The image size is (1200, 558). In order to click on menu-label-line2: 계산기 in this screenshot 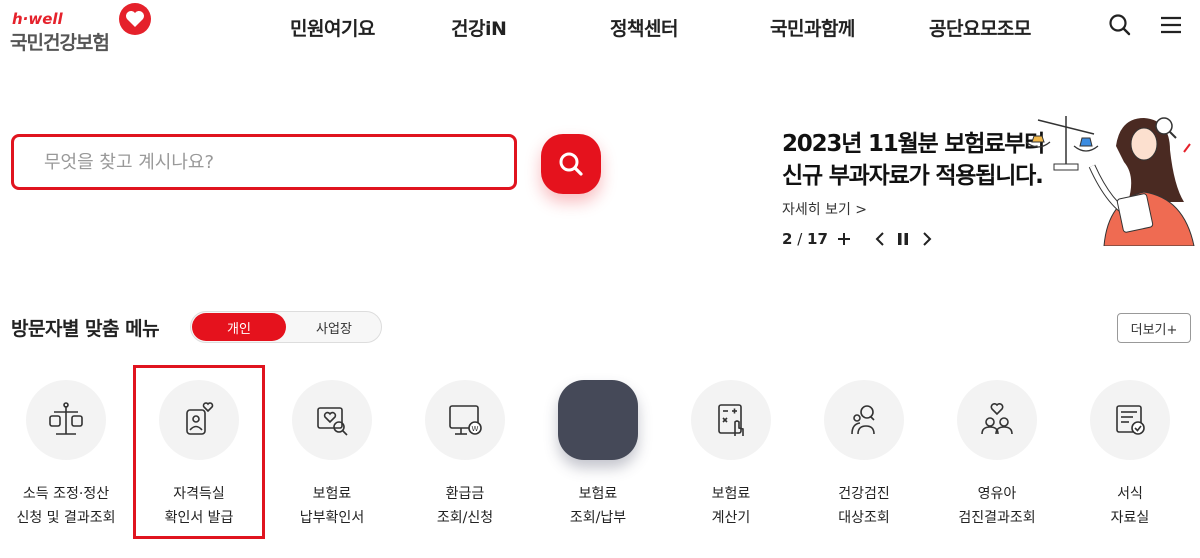, I will do `click(731, 518)`.